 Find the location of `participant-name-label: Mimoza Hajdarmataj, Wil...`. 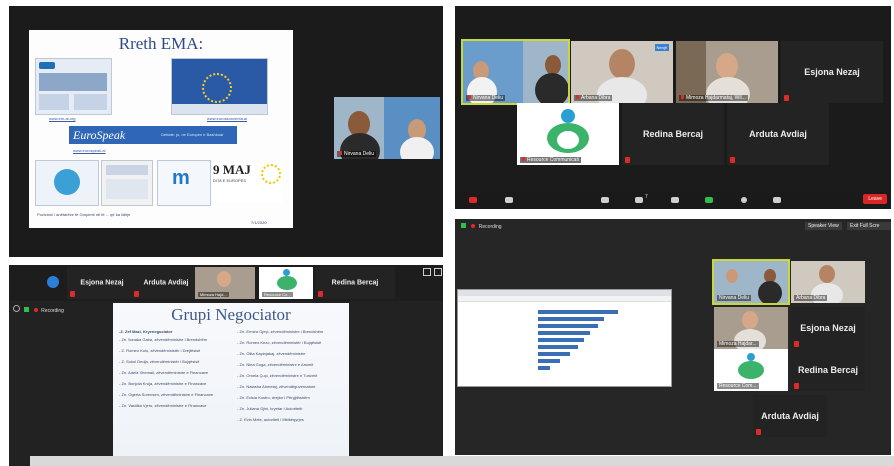

participant-name-label: Mimoza Hajdarmataj, Wil... is located at coordinates (713, 98).